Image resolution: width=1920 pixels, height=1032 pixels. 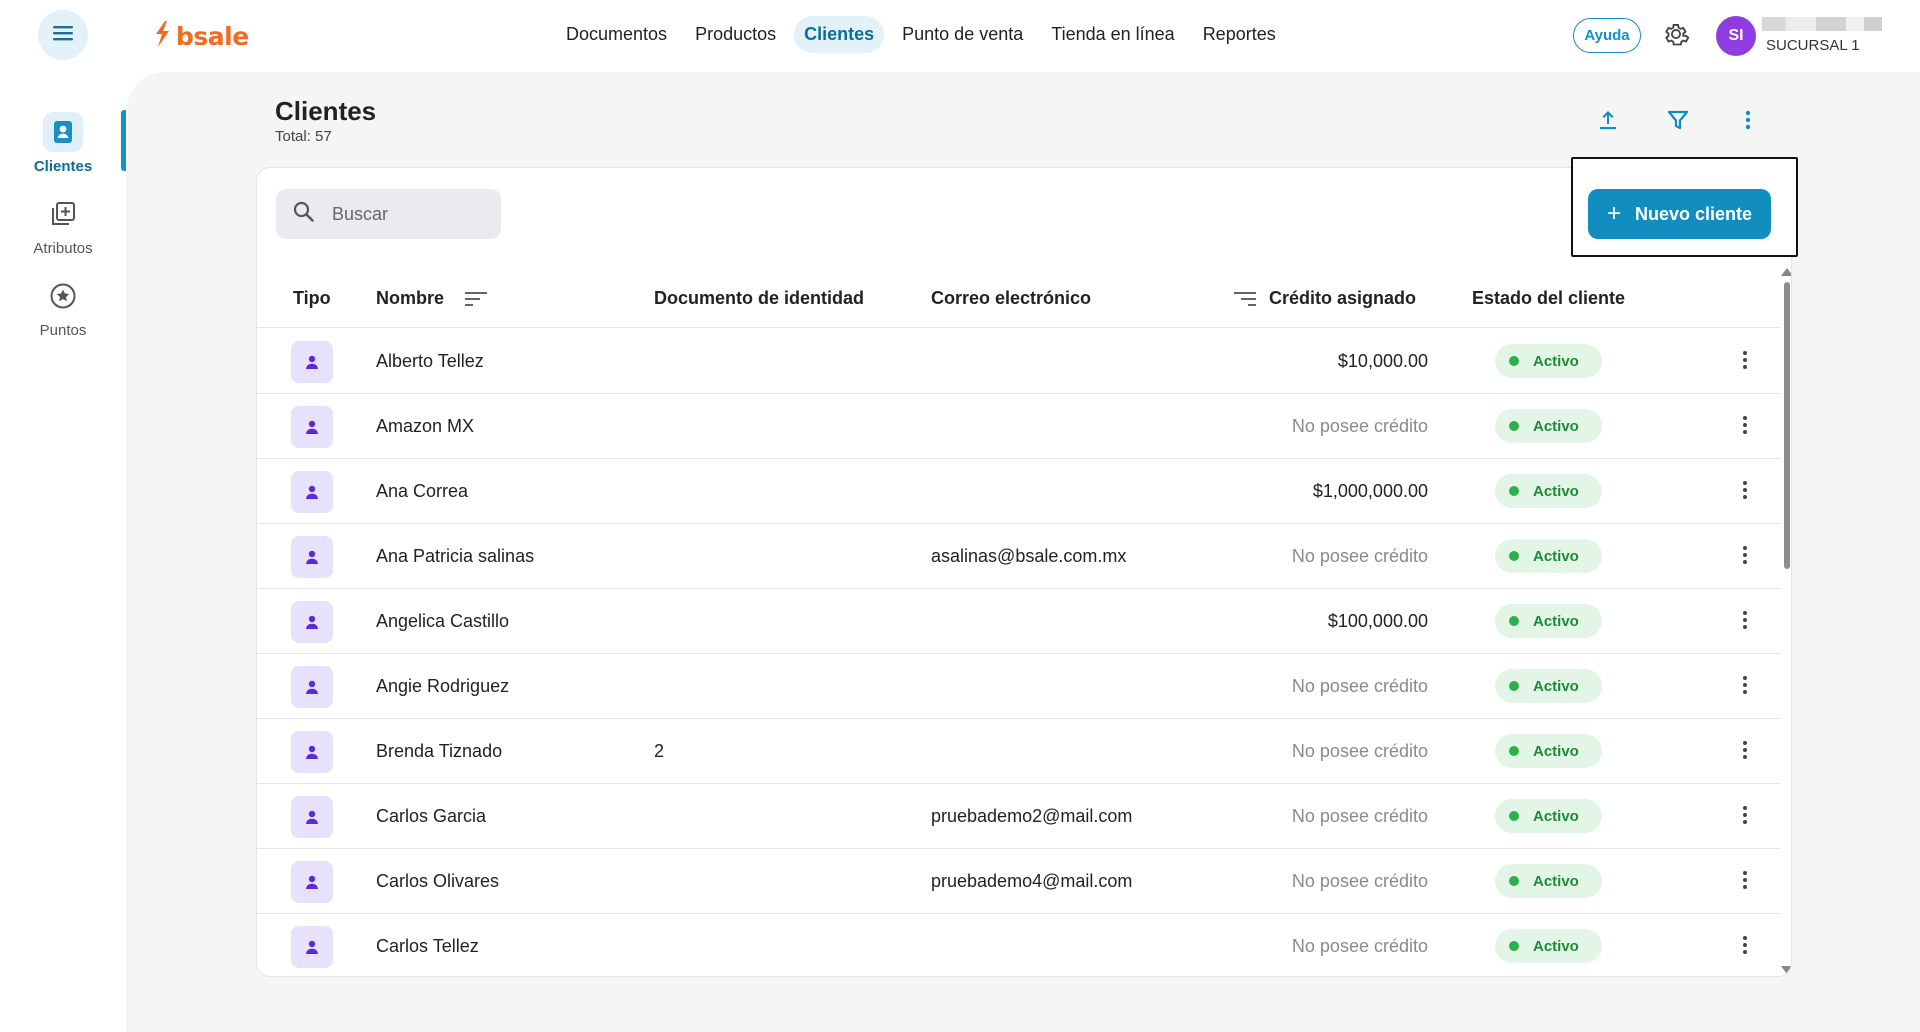 What do you see at coordinates (1786, 622) in the screenshot?
I see `scrollbar` at bounding box center [1786, 622].